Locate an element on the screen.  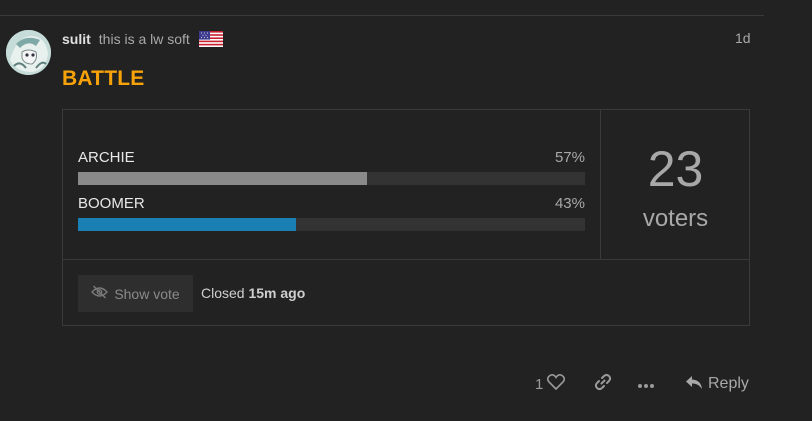
reply-icon is located at coordinates (694, 384).